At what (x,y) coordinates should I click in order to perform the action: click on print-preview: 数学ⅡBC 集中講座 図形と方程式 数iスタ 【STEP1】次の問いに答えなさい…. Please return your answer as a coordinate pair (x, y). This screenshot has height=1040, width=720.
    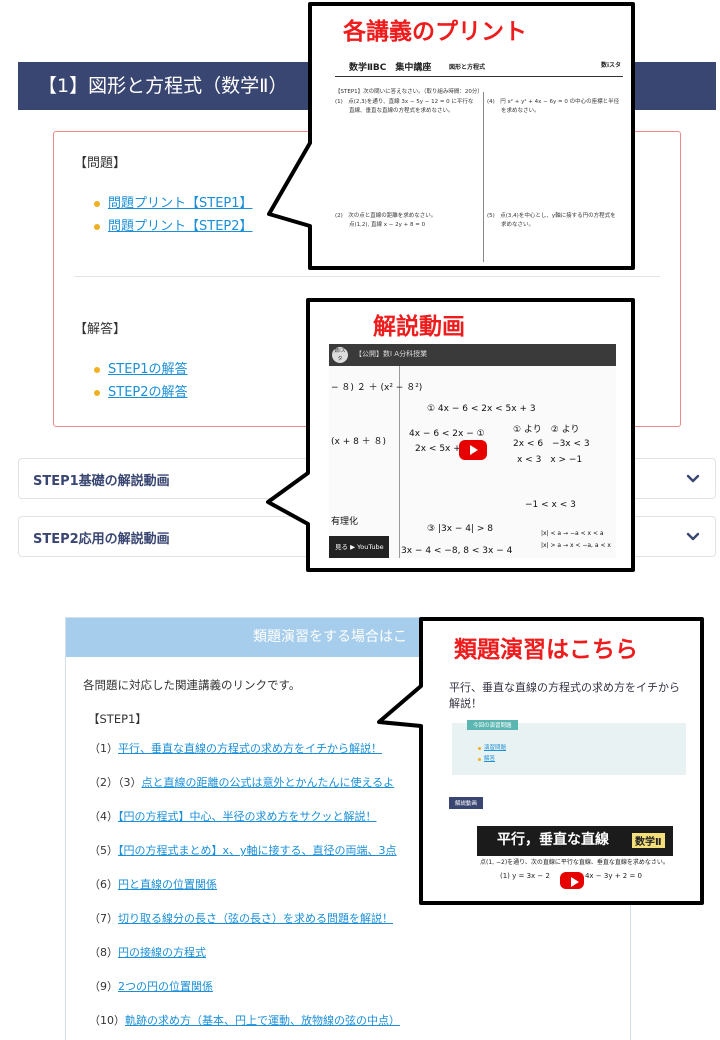
    Looking at the image, I should click on (472, 158).